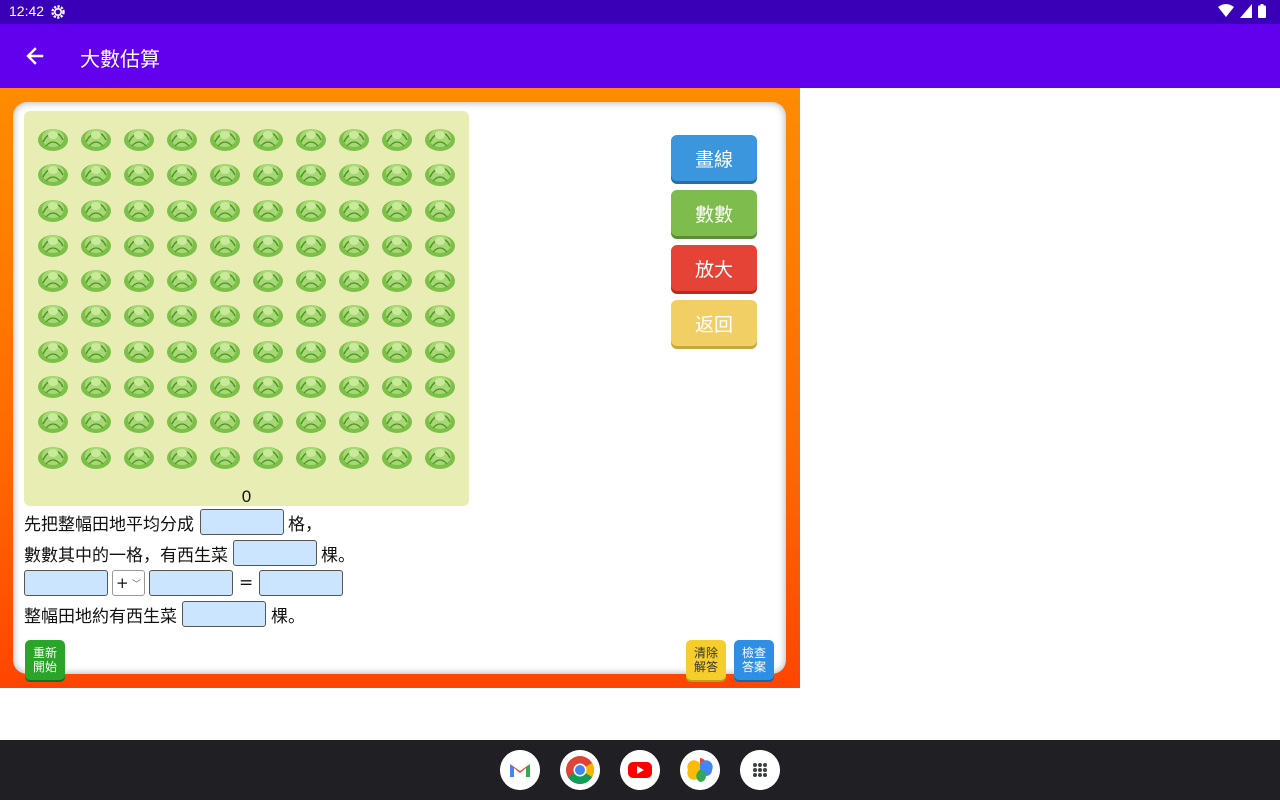 The height and width of the screenshot is (800, 1280). I want to click on youtube-icon, so click(640, 770).